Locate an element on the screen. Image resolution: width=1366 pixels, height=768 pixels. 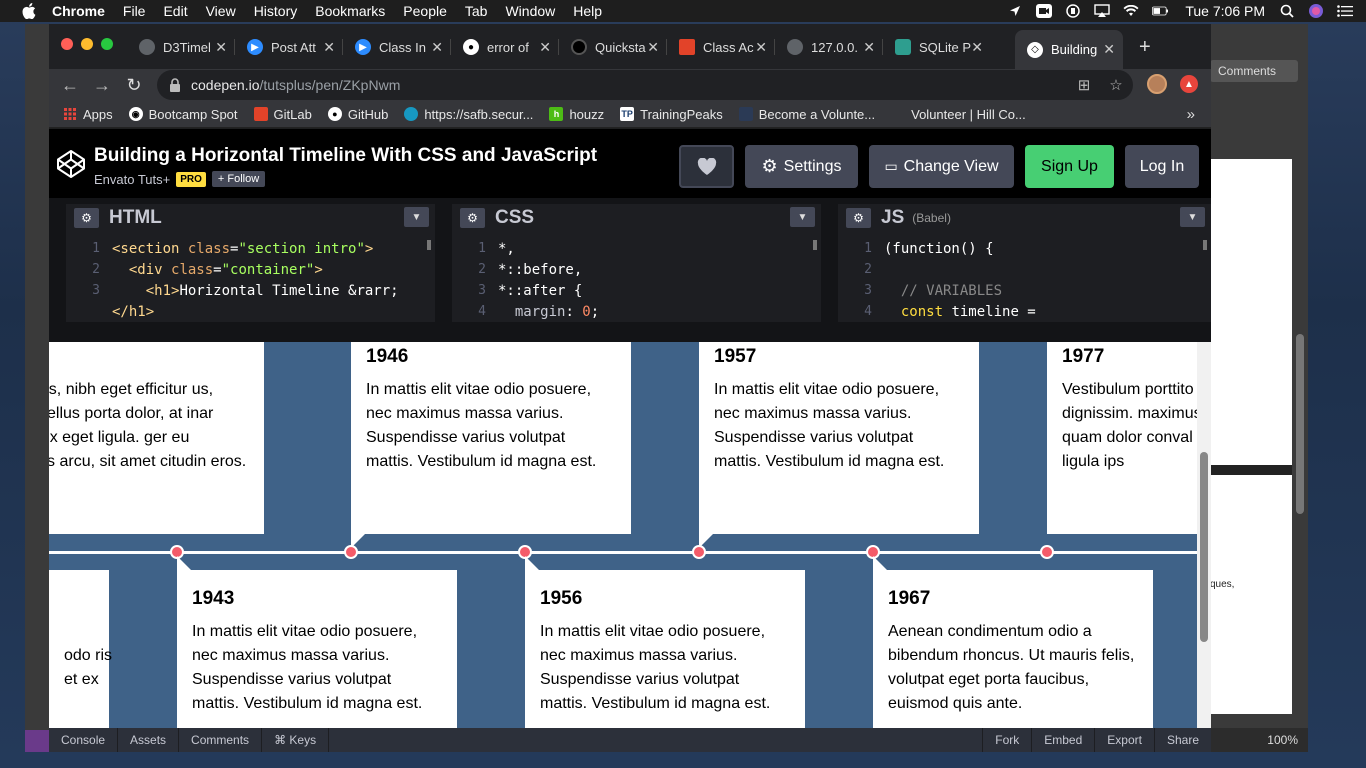
assets-button: Assets is located at coordinates (149, 740).